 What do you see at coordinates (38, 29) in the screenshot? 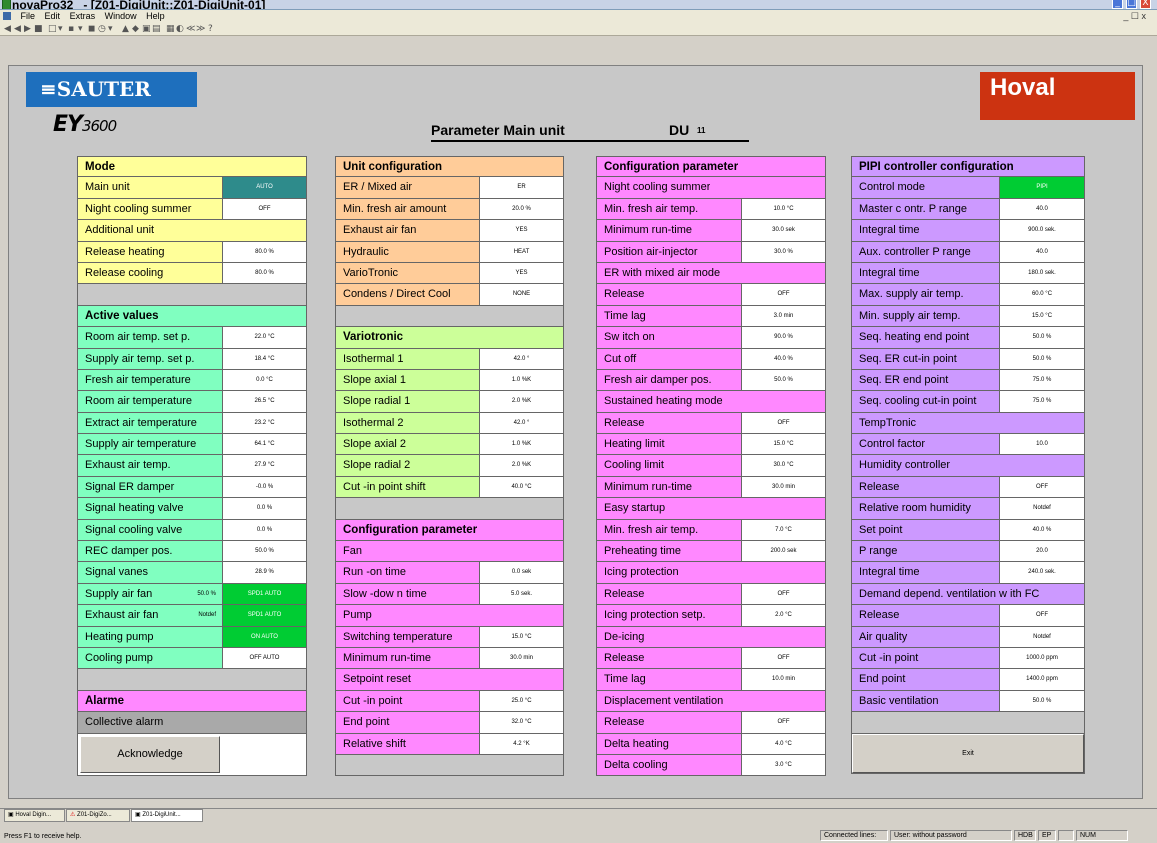
I see `stop-icon: ■` at bounding box center [38, 29].